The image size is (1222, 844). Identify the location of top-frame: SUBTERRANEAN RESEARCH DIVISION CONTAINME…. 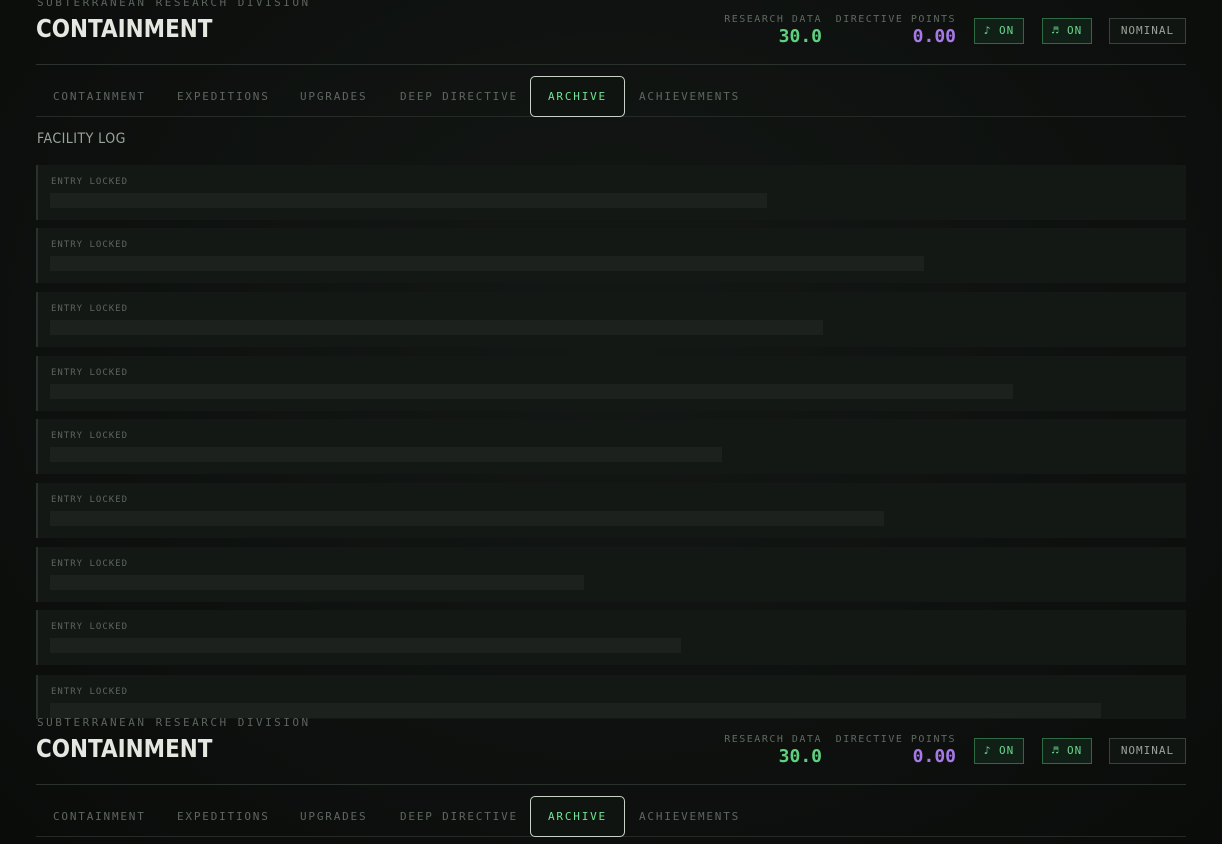
(611, 58).